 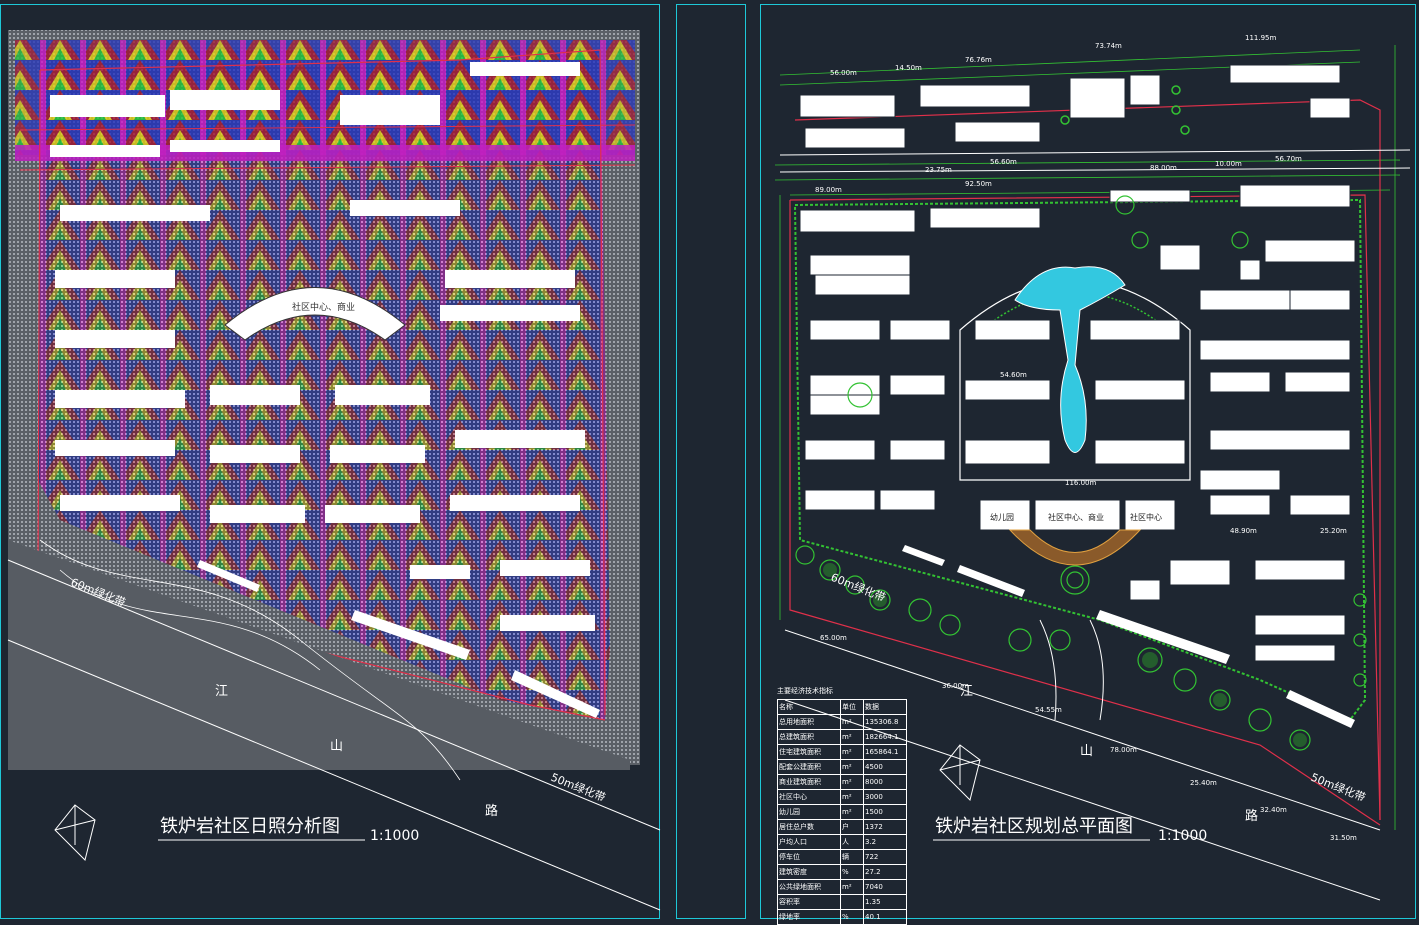 What do you see at coordinates (885, 857) in the screenshot?
I see `table-cell: 722` at bounding box center [885, 857].